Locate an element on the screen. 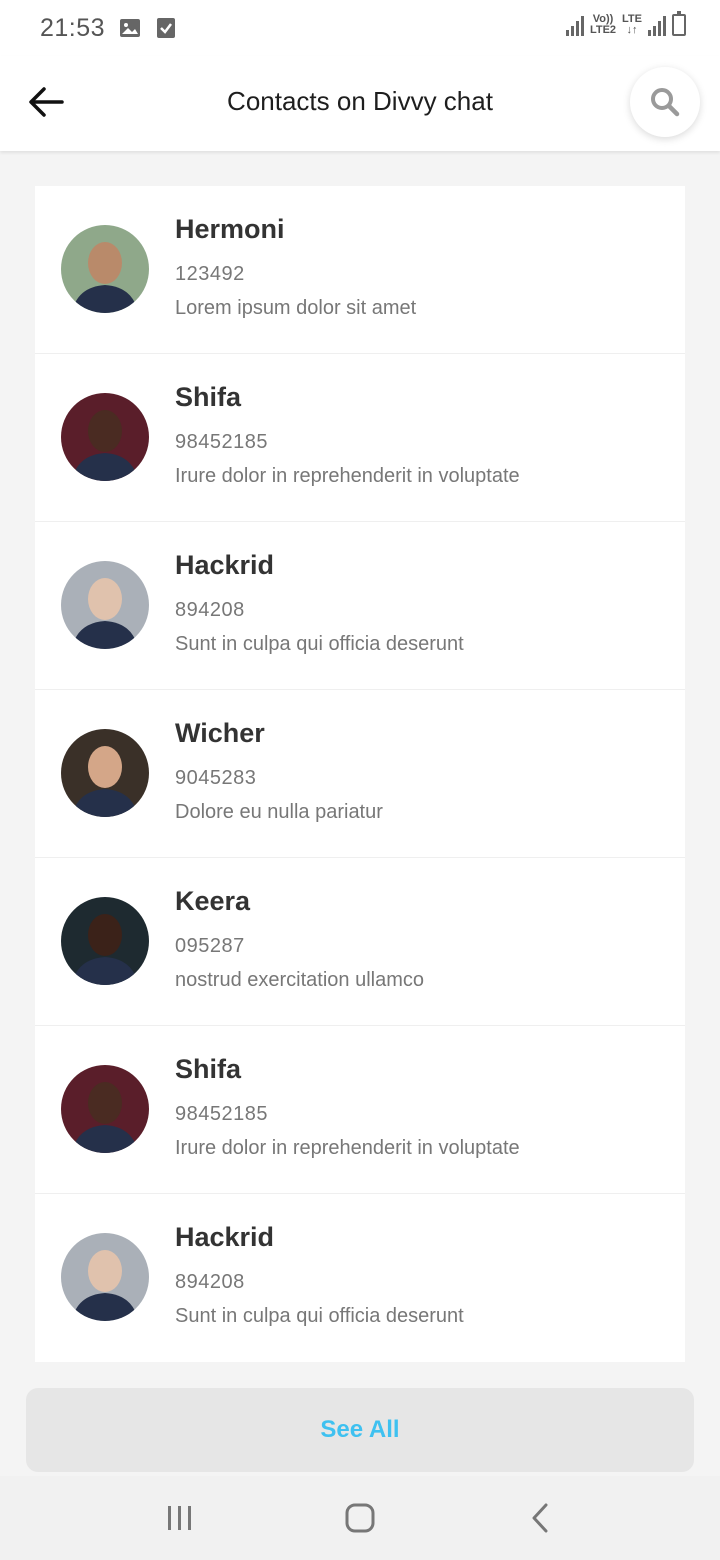 This screenshot has width=720, height=1560. contact-number: 9045283 is located at coordinates (216, 778).